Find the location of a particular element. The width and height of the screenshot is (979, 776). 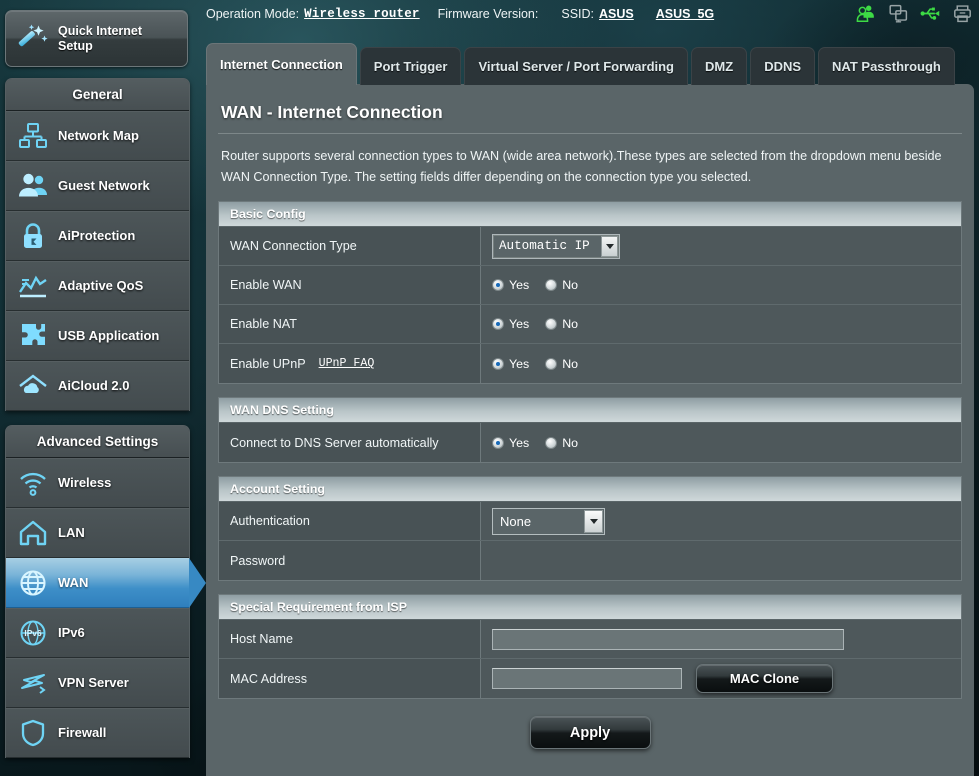

mac-address-input is located at coordinates (587, 678).